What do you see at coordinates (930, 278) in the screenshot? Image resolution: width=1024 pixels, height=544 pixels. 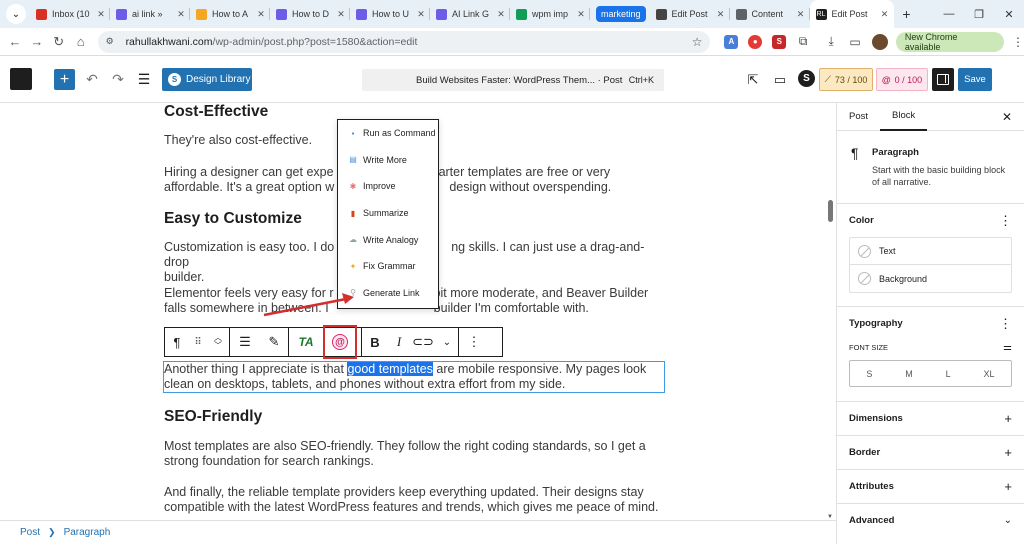 I see `background-color-option: Background` at bounding box center [930, 278].